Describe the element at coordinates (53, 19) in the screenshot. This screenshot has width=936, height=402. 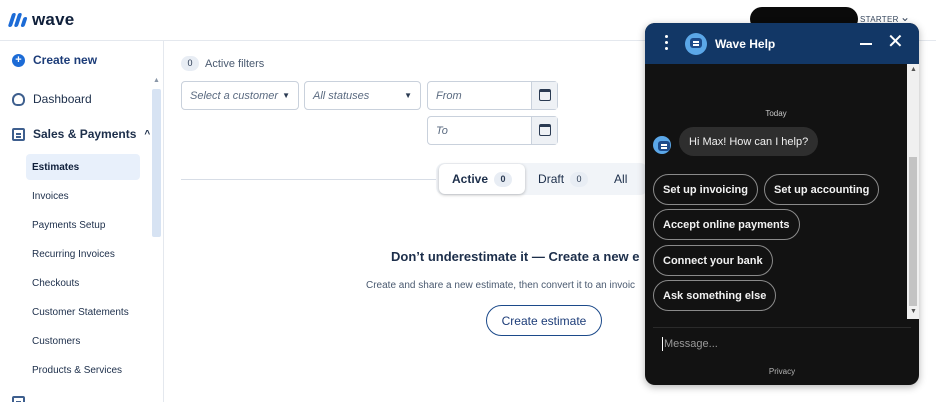
I see `brand-name: wave` at that location.